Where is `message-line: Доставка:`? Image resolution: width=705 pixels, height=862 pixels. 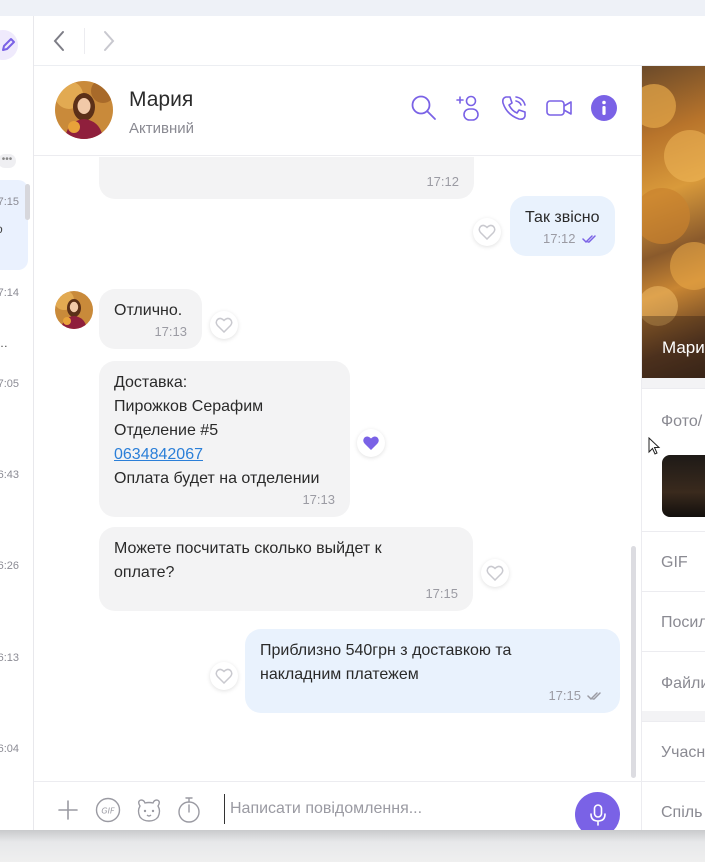 message-line: Доставка: is located at coordinates (151, 382).